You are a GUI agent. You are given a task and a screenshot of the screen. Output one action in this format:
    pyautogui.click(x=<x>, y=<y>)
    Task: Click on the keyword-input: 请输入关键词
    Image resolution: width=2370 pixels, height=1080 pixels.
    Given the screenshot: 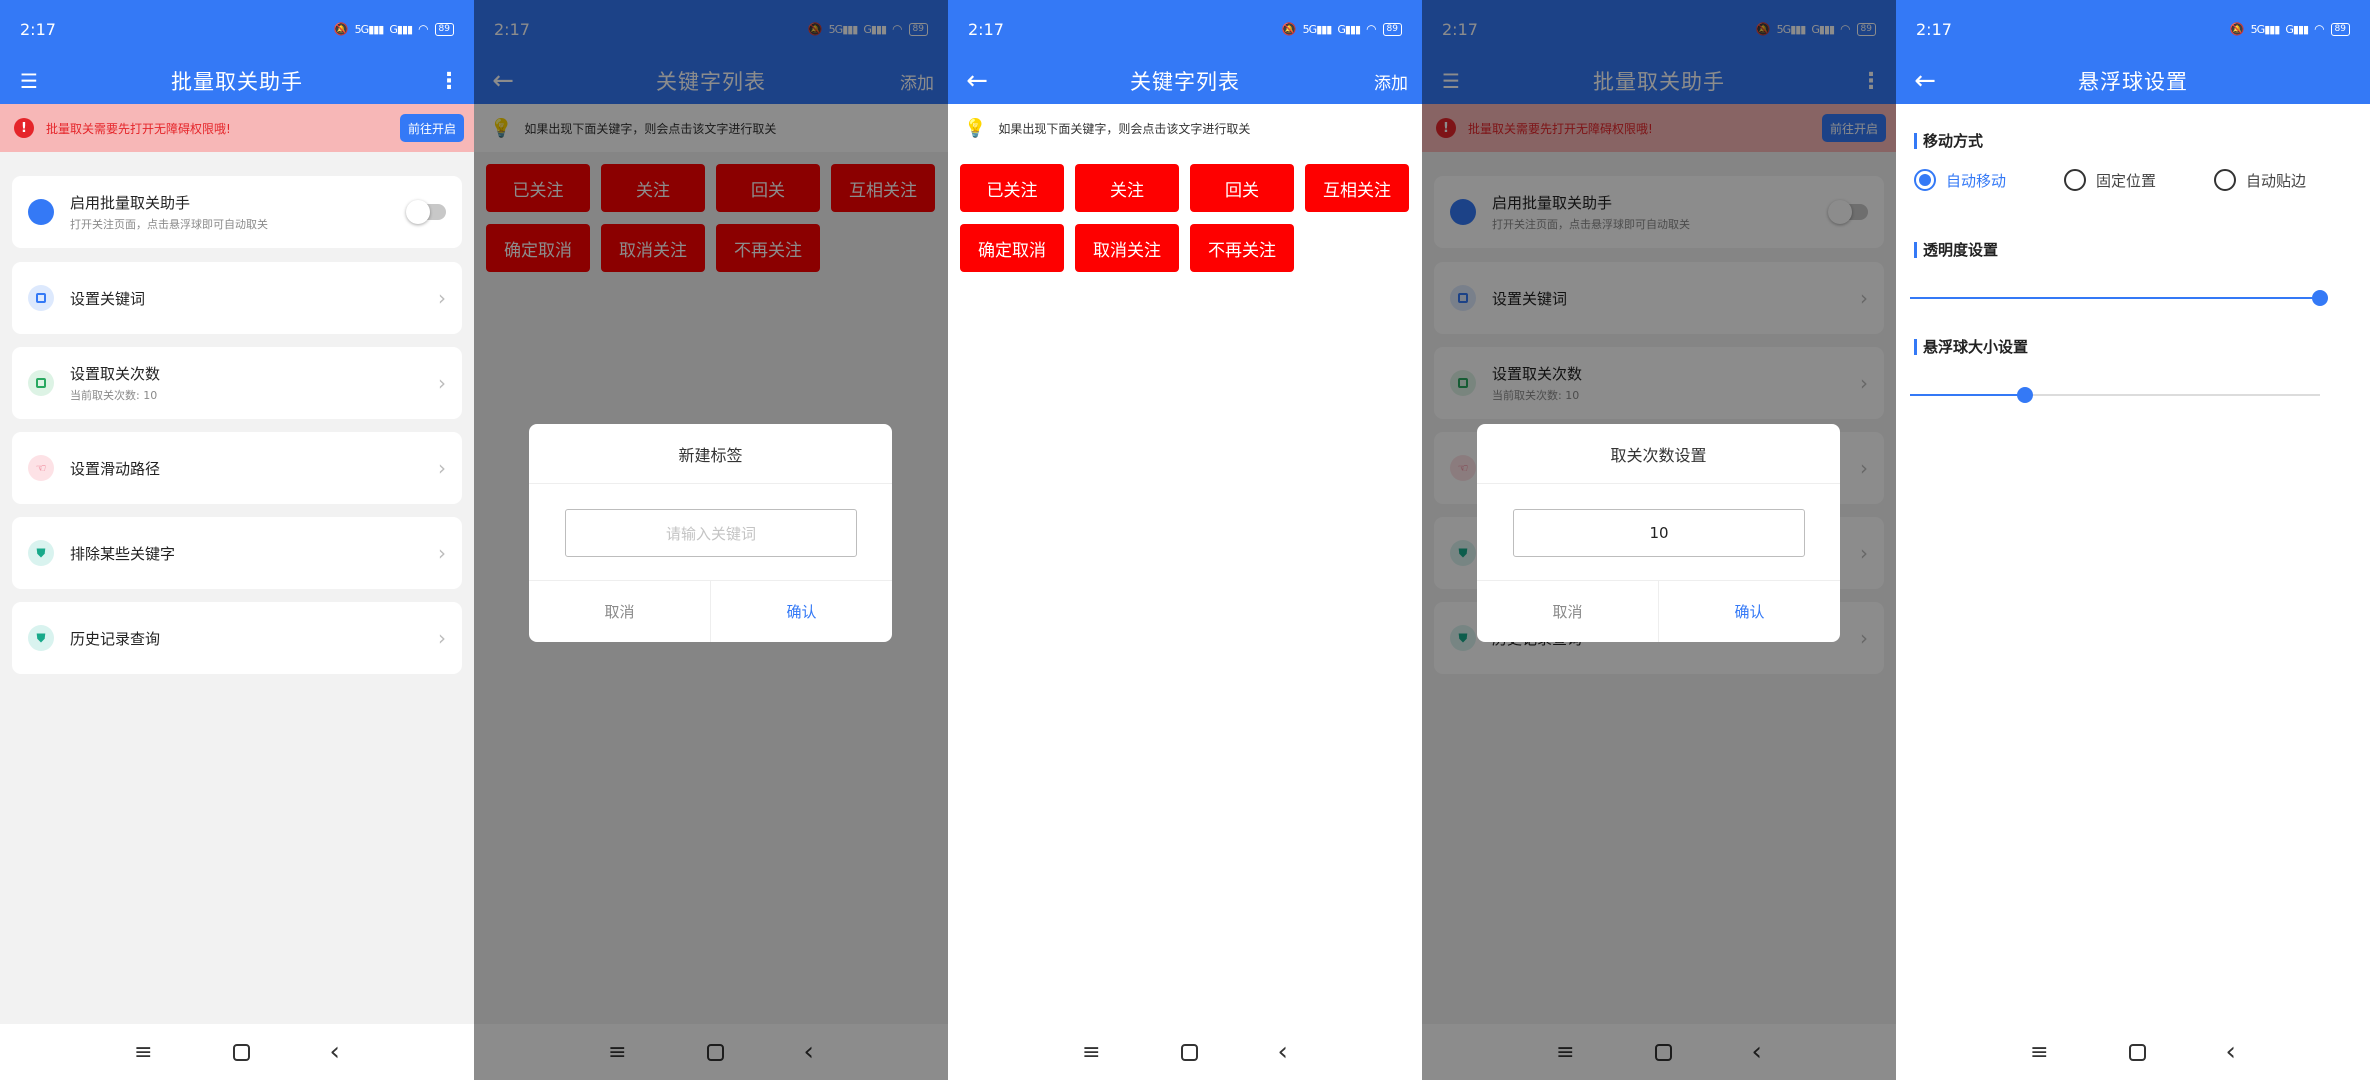 What is the action you would take?
    pyautogui.click(x=711, y=533)
    